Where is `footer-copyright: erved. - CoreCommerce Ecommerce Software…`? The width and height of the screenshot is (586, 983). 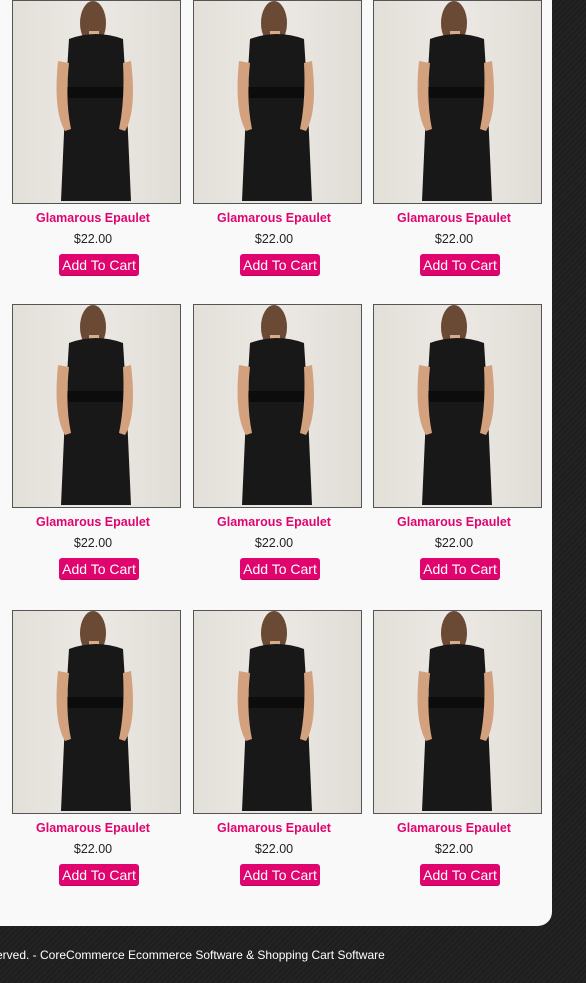
footer-copyright: erved. - CoreCommerce Ecommerce Software… is located at coordinates (192, 955).